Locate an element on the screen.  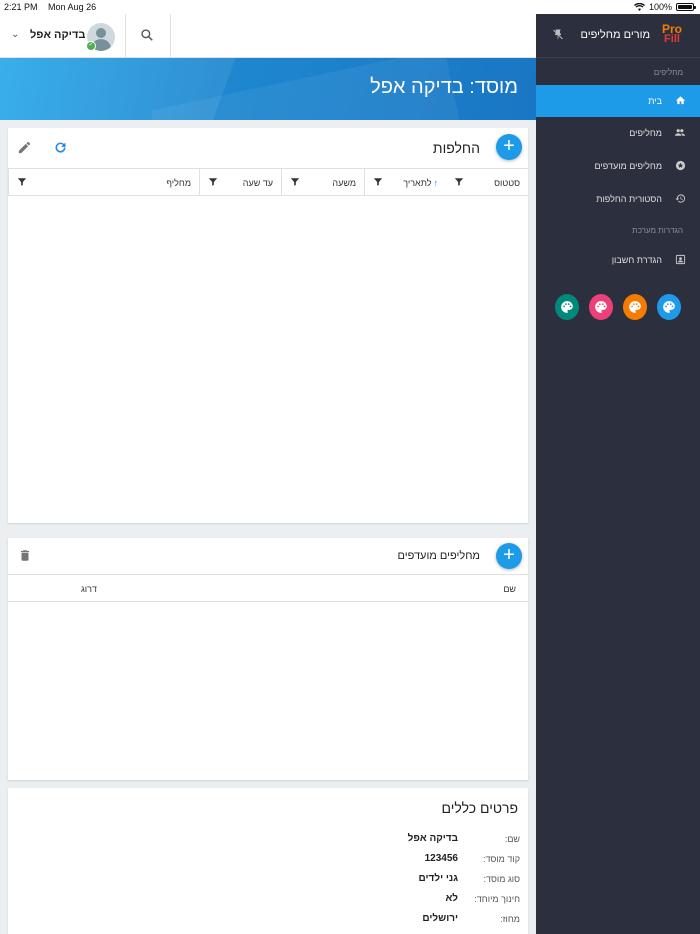
theme-picker is located at coordinates (618, 309).